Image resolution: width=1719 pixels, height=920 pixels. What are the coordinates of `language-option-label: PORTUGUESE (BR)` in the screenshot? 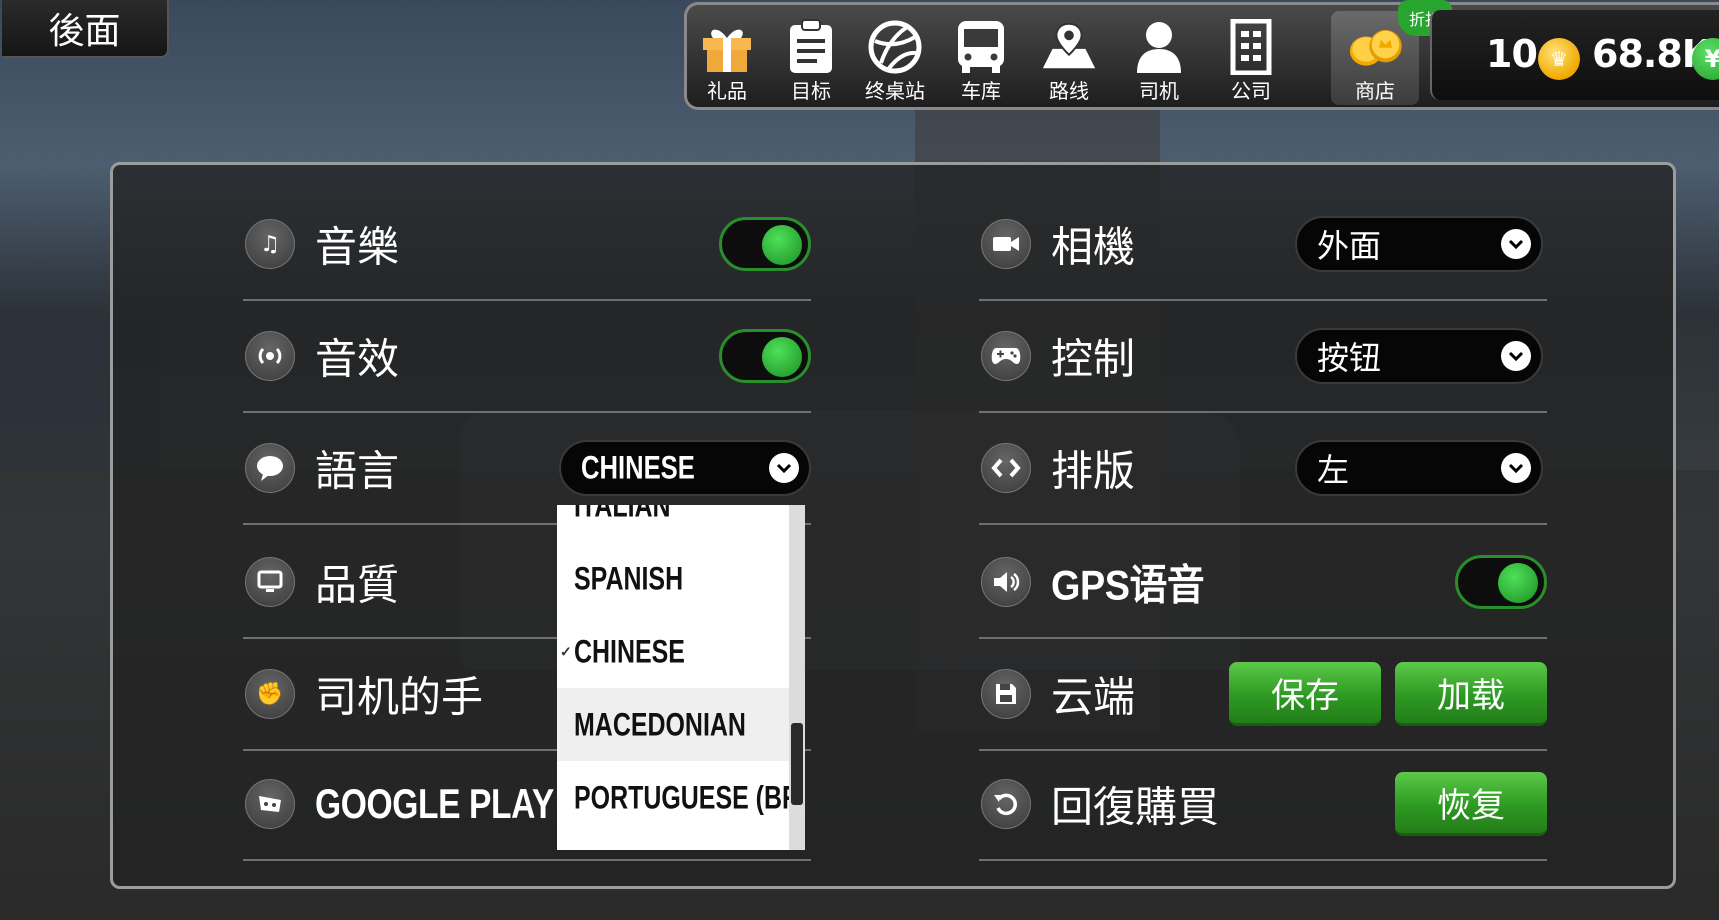 It's located at (689, 797).